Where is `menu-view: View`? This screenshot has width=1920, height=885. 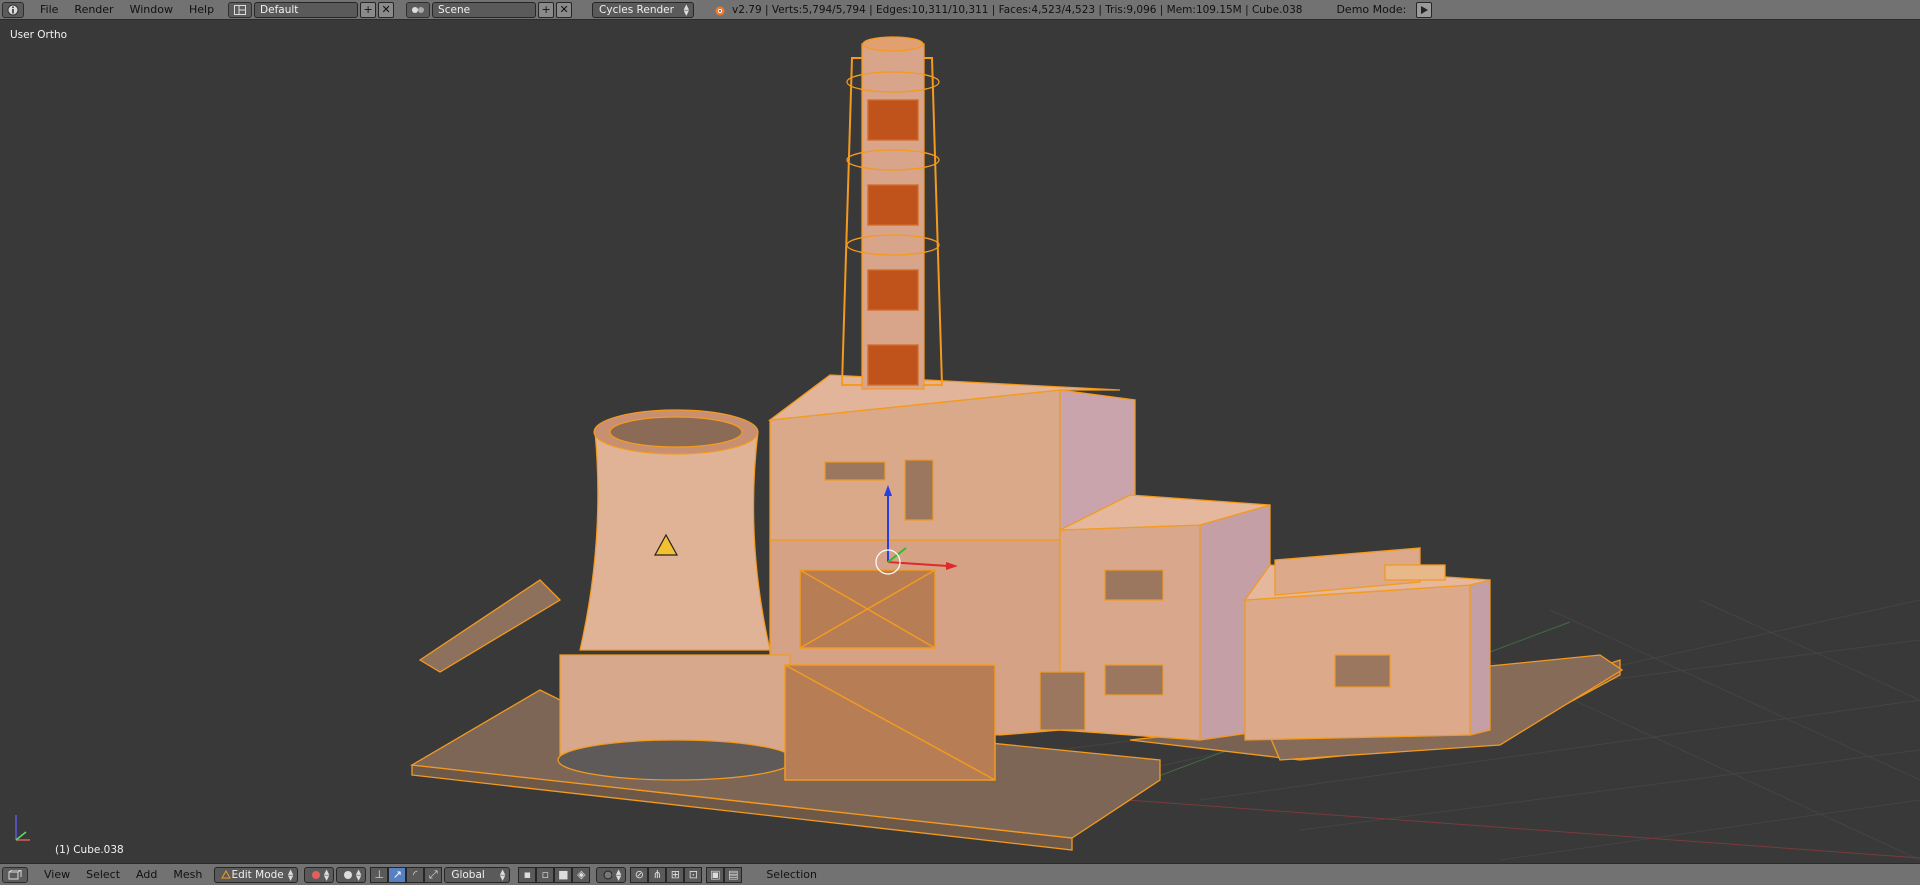
menu-view: View is located at coordinates (57, 874).